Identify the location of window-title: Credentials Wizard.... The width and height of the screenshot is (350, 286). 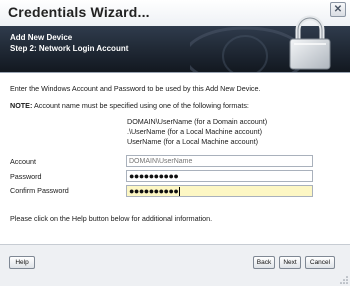
(79, 12).